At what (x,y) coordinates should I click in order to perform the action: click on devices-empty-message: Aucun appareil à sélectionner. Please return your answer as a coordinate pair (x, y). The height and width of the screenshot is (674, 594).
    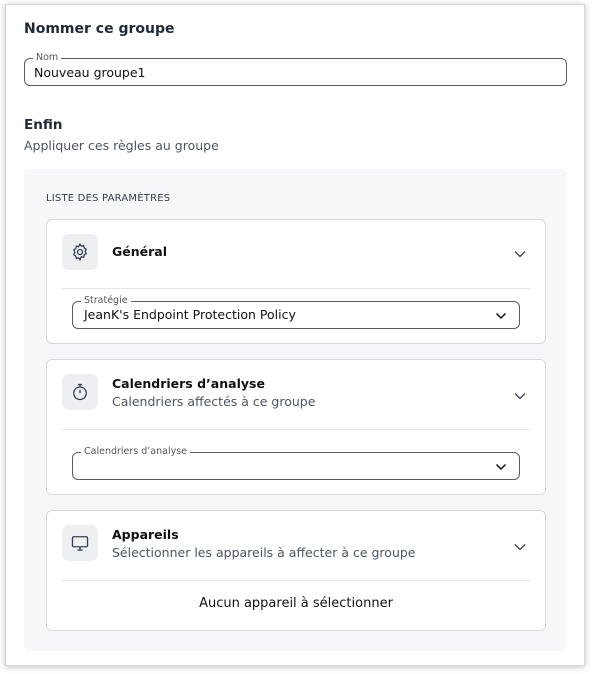
    Looking at the image, I should click on (296, 603).